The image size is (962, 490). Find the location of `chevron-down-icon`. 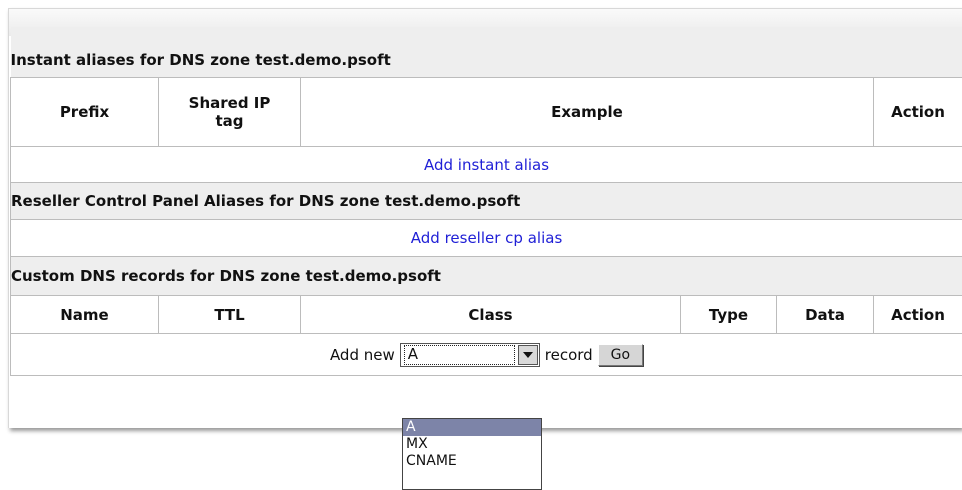

chevron-down-icon is located at coordinates (528, 355).